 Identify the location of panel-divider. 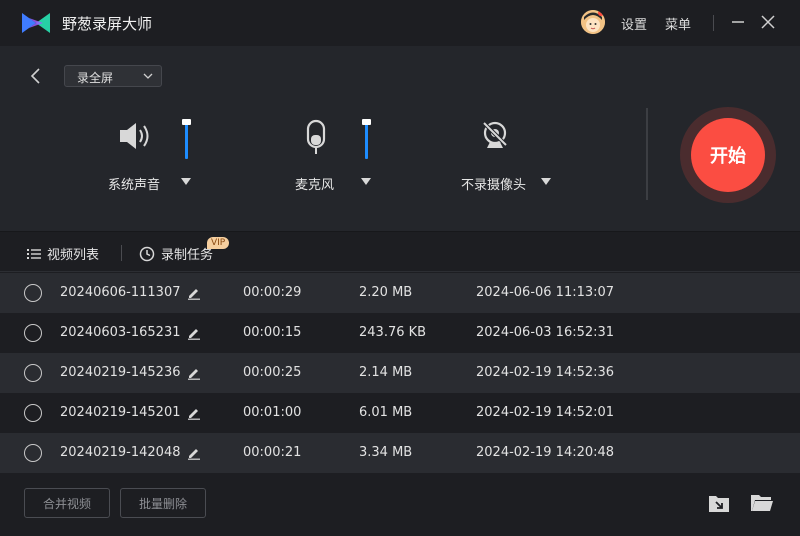
(647, 154).